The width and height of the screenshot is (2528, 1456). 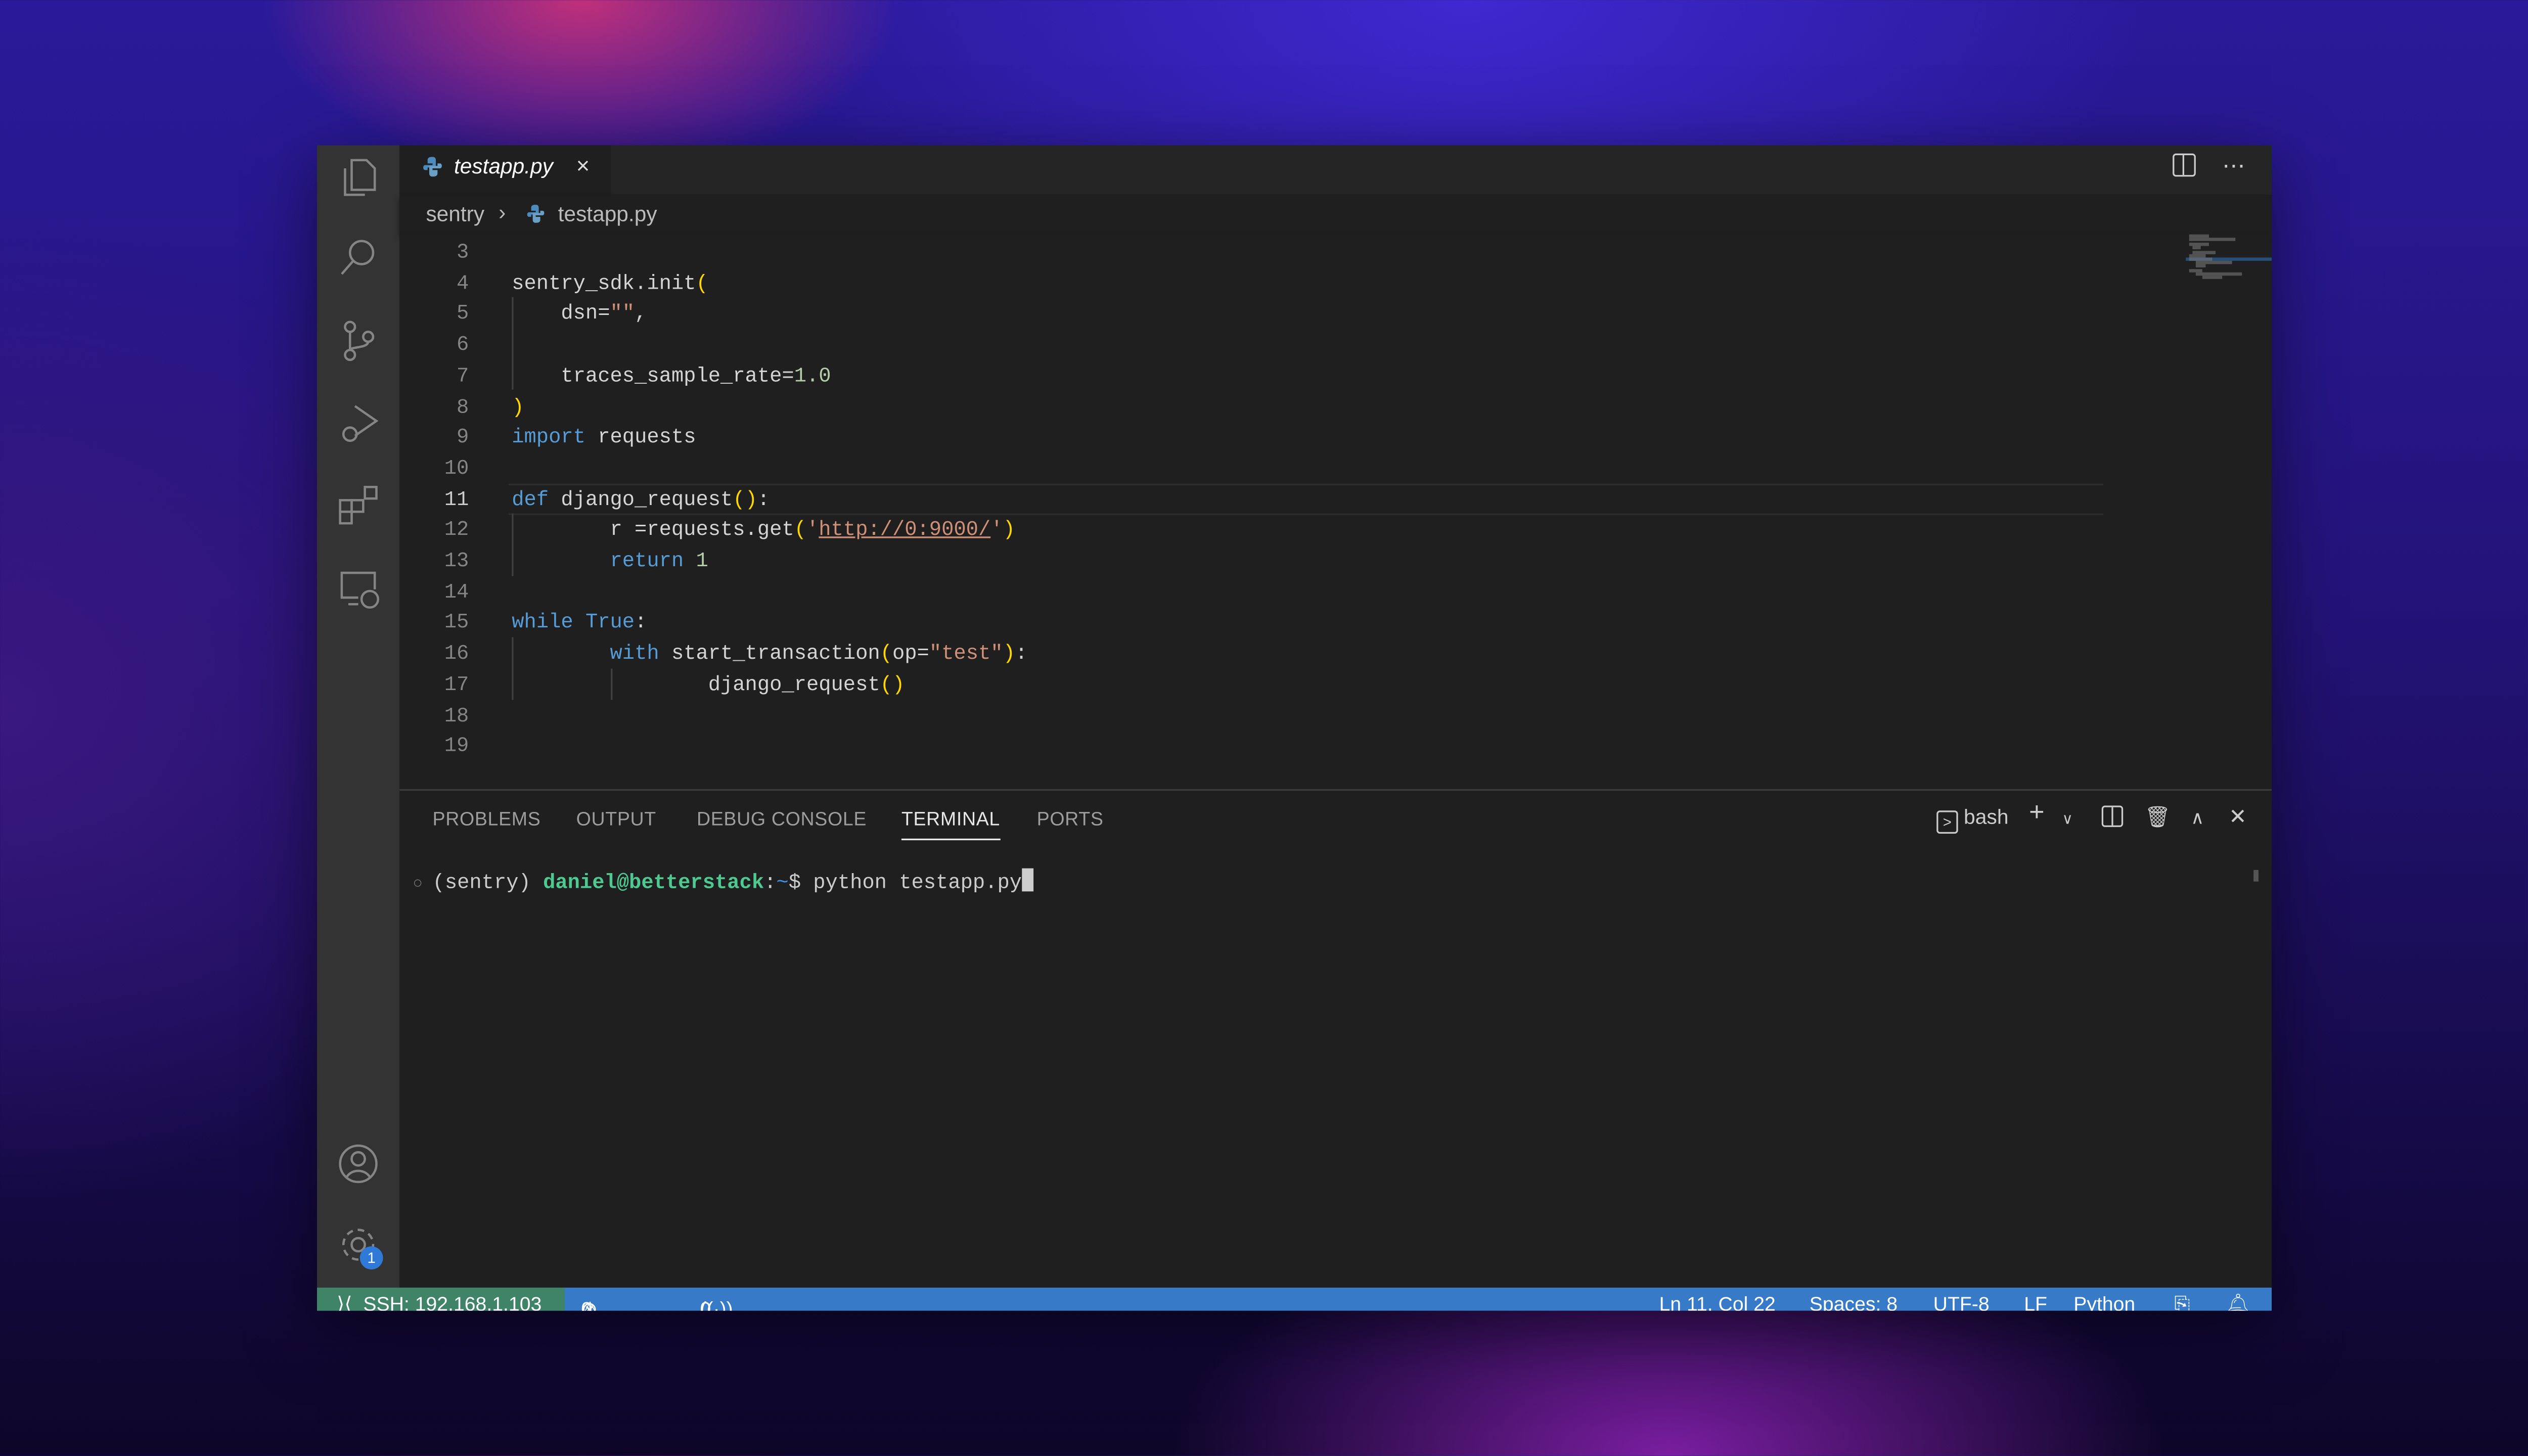 What do you see at coordinates (2198, 818) in the screenshot?
I see `maximize-panel-chevron-up-icon: ∧` at bounding box center [2198, 818].